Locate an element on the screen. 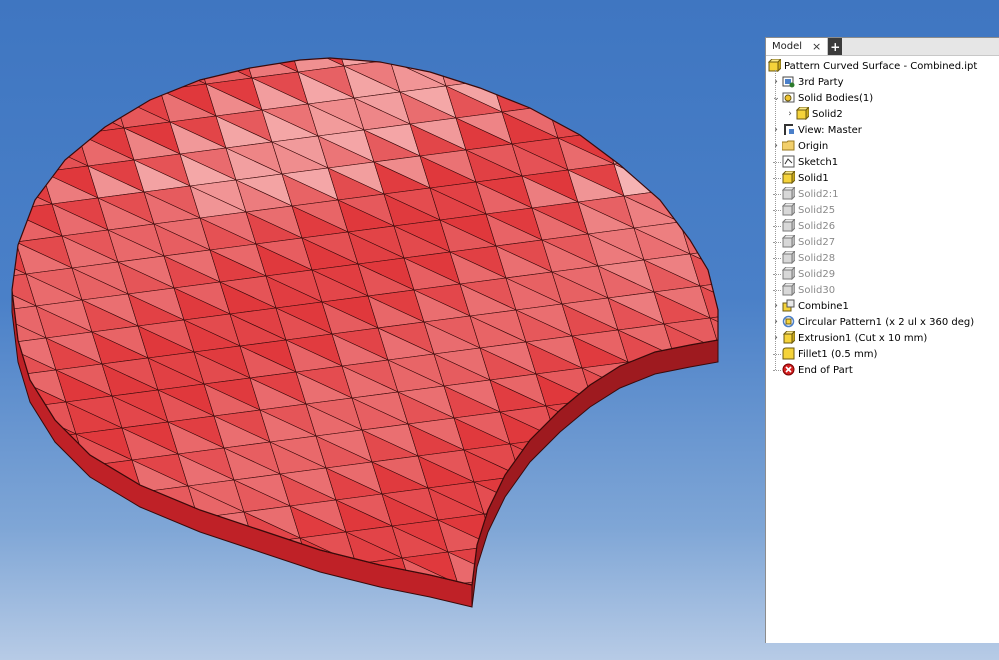 This screenshot has height=660, width=999. view-icon is located at coordinates (788, 129).